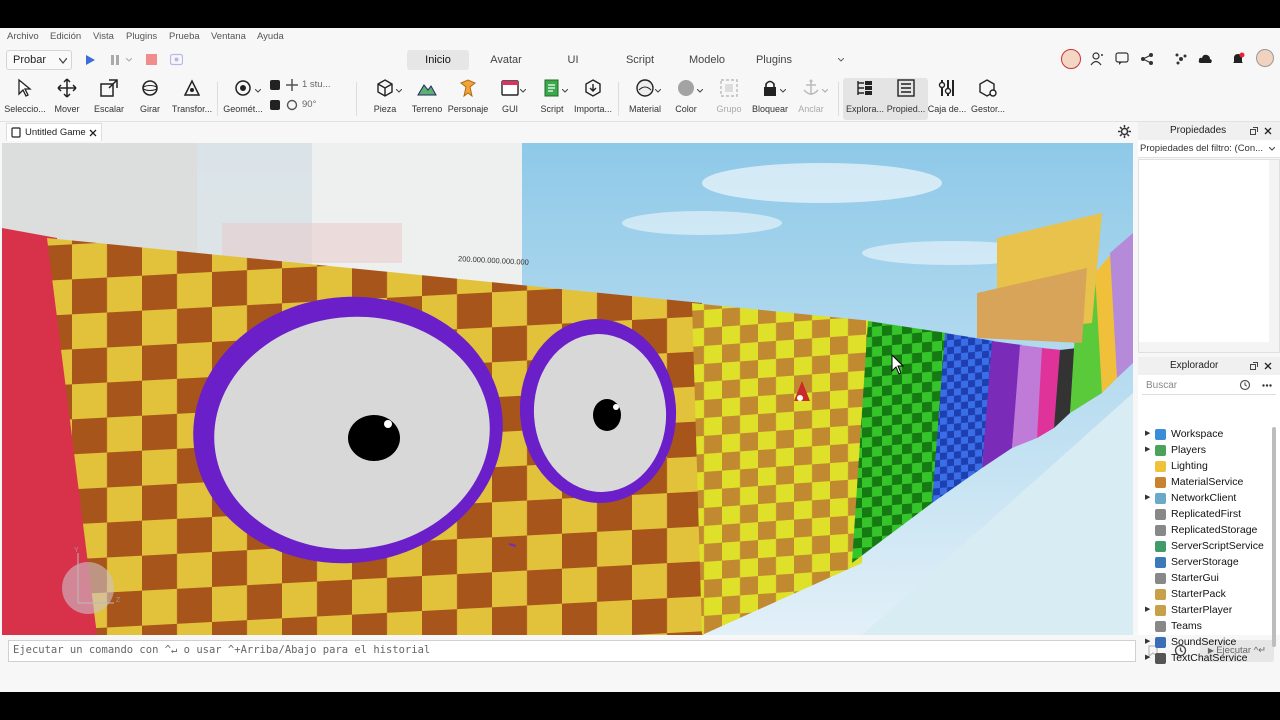  What do you see at coordinates (686, 99) in the screenshot?
I see `color-button: Color` at bounding box center [686, 99].